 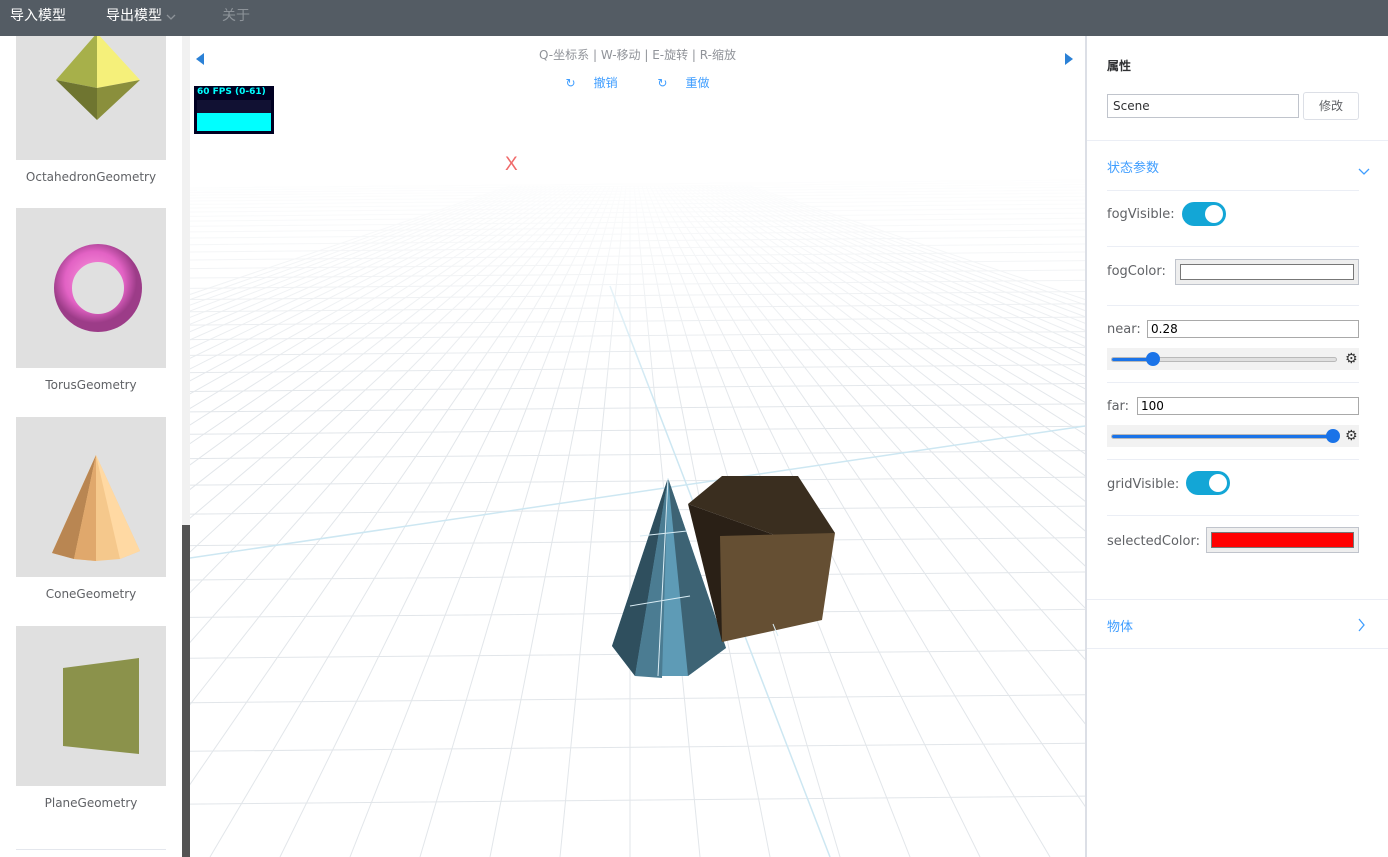 What do you see at coordinates (637, 55) in the screenshot?
I see `transform-shortcut-hint: Q-坐标系 | W-移动 | E-旋转 | R-缩放` at bounding box center [637, 55].